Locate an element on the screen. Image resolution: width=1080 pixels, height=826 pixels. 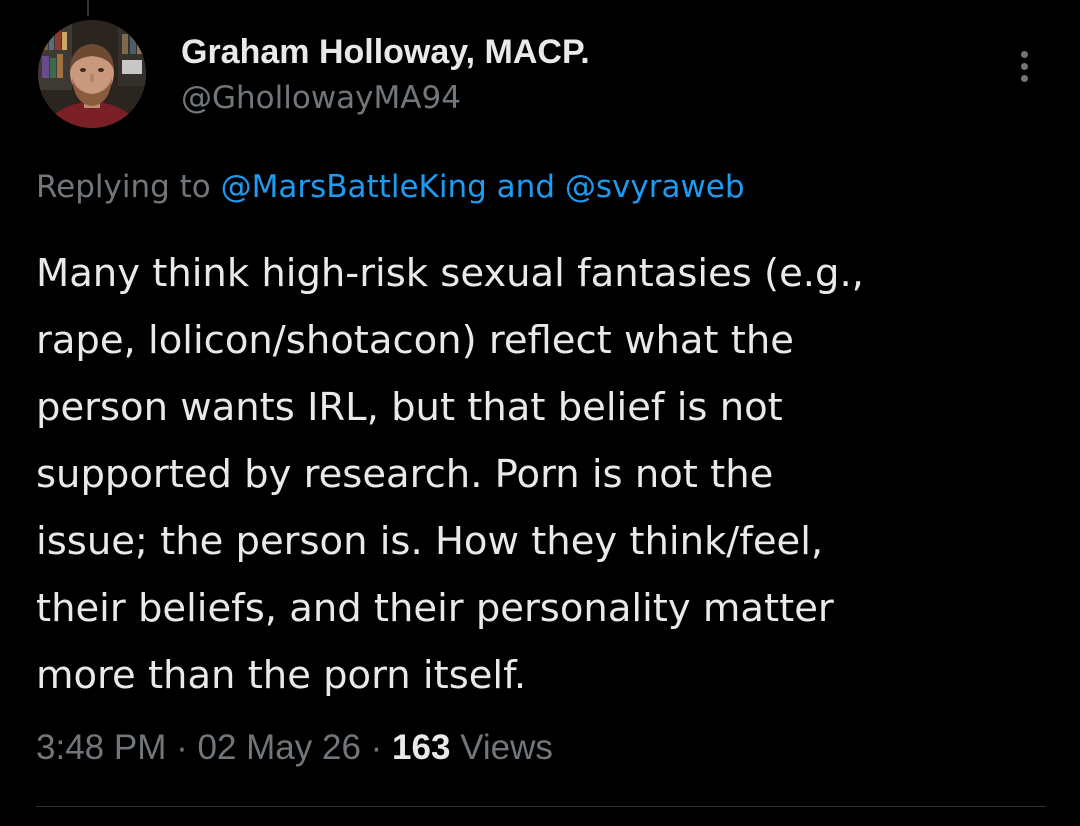
mention-conjunction: and is located at coordinates (526, 187).